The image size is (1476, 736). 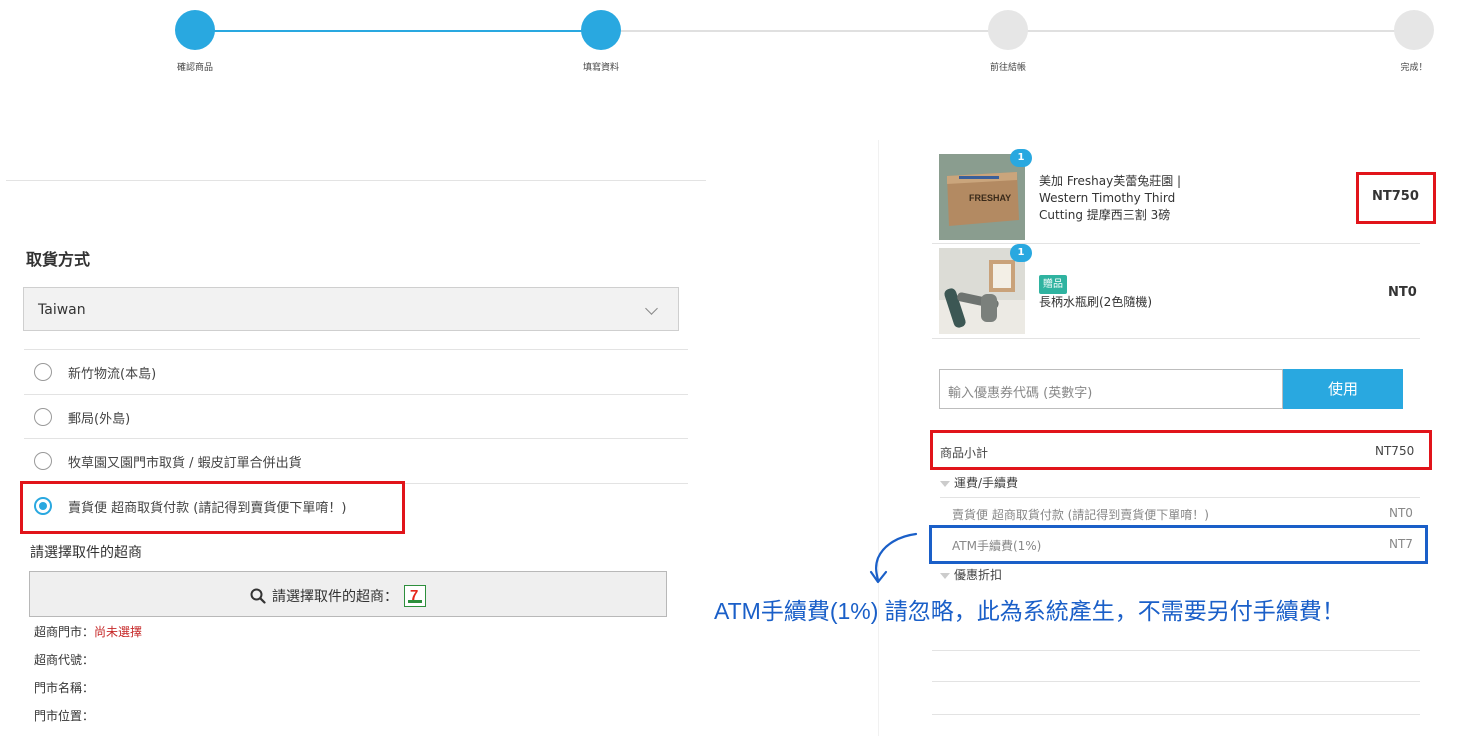 I want to click on country-select-value: Taiwan, so click(x=62, y=310).